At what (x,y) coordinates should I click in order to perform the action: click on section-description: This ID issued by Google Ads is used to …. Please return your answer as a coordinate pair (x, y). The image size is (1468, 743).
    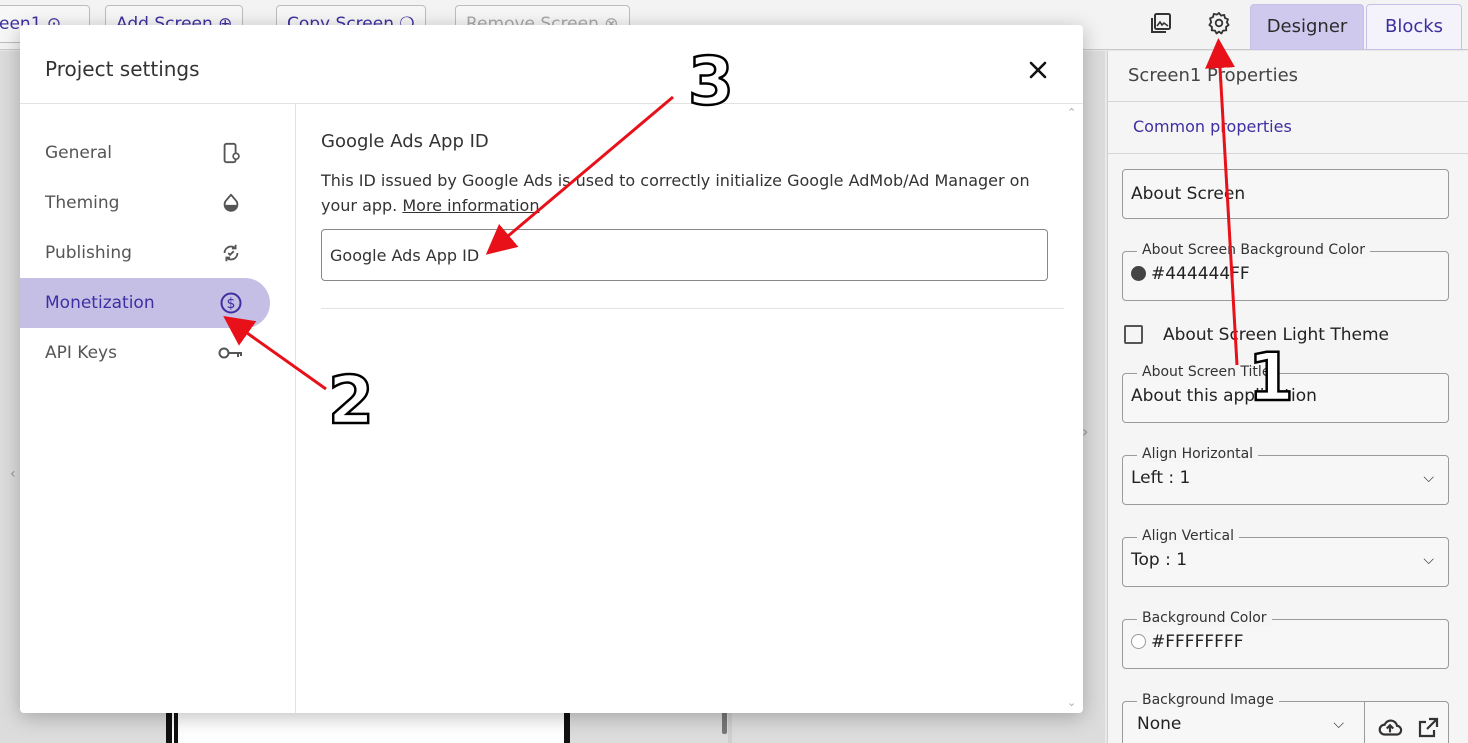
    Looking at the image, I should click on (691, 193).